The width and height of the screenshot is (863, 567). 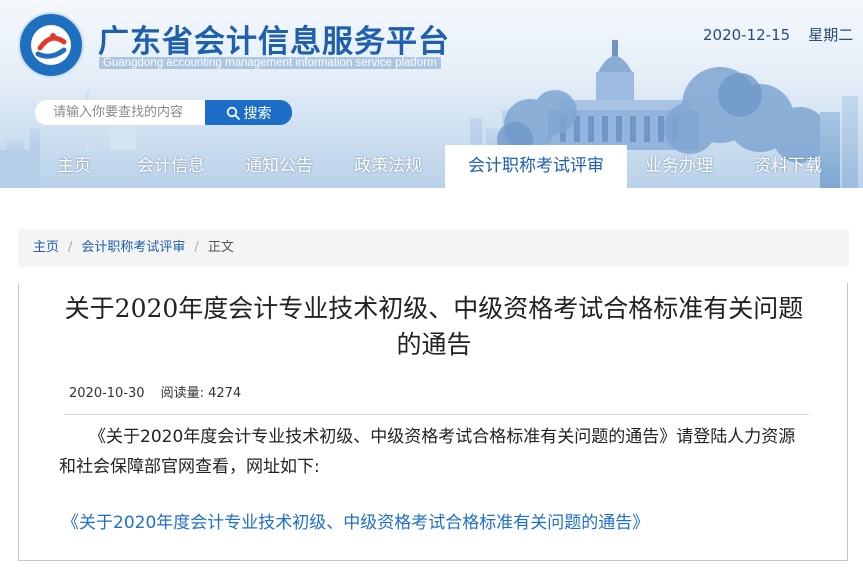 I want to click on nav-item-exam-review: 会计职称考试评审, so click(x=536, y=166).